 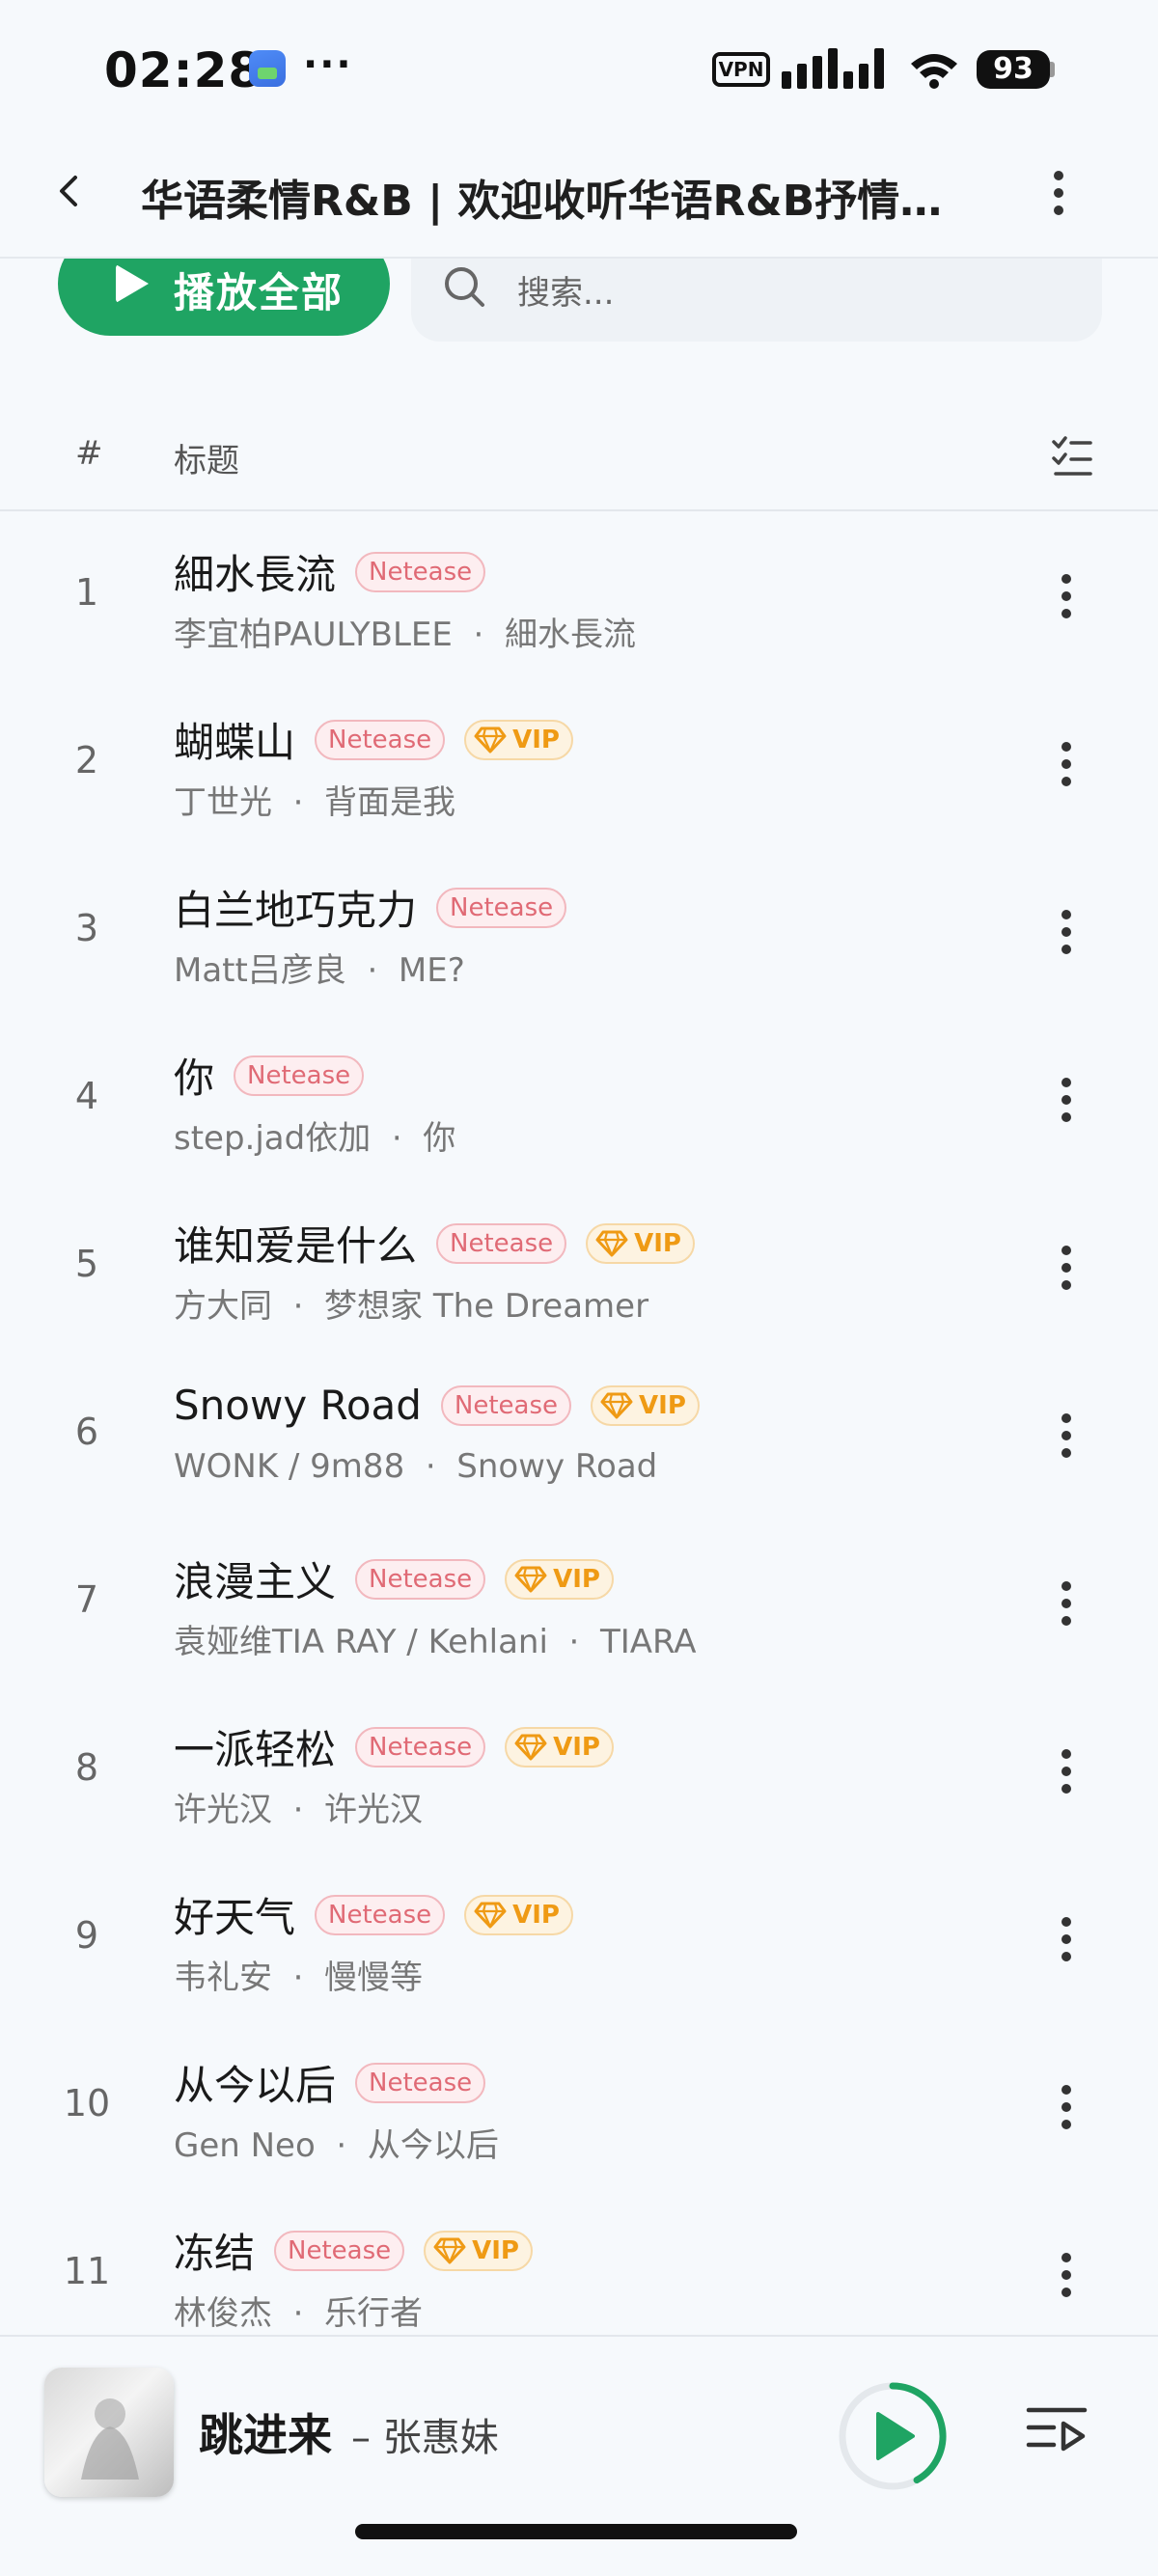 I want to click on song-subtitle: Gen Neo · 从今以后, so click(x=336, y=2143).